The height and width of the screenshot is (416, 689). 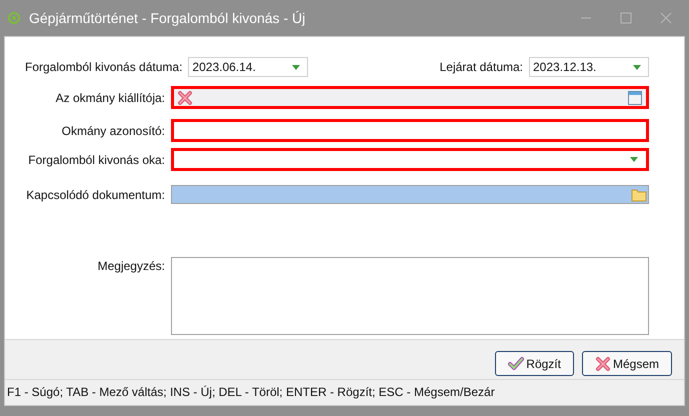 What do you see at coordinates (14, 18) in the screenshot?
I see `app-icon` at bounding box center [14, 18].